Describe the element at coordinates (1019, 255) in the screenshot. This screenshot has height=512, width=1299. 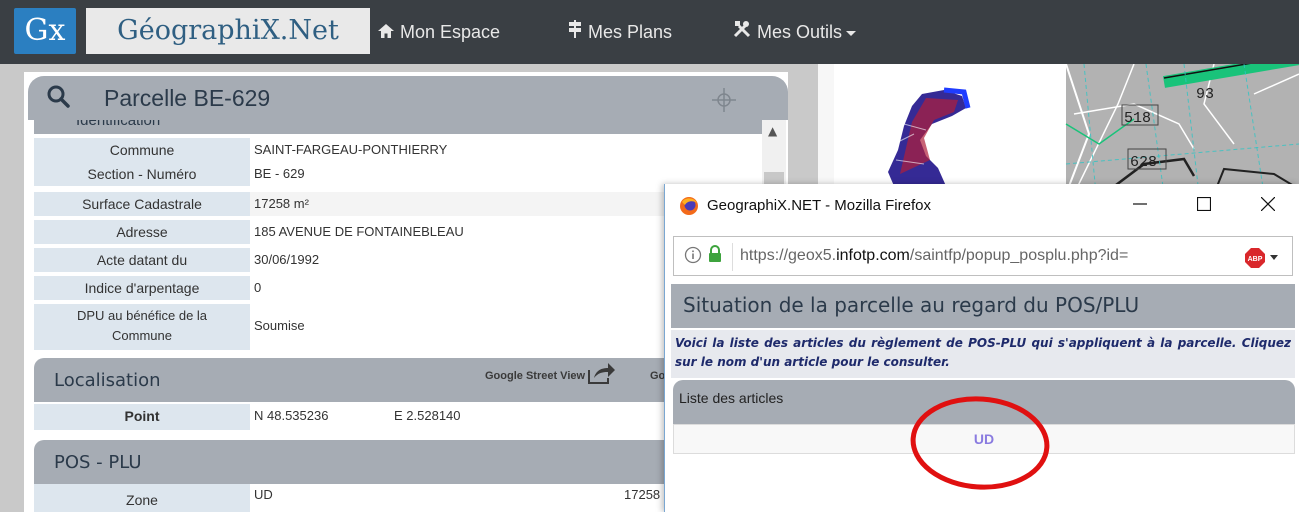
I see `url-suffix: /saintfp/popup_posplu.php?id=` at that location.